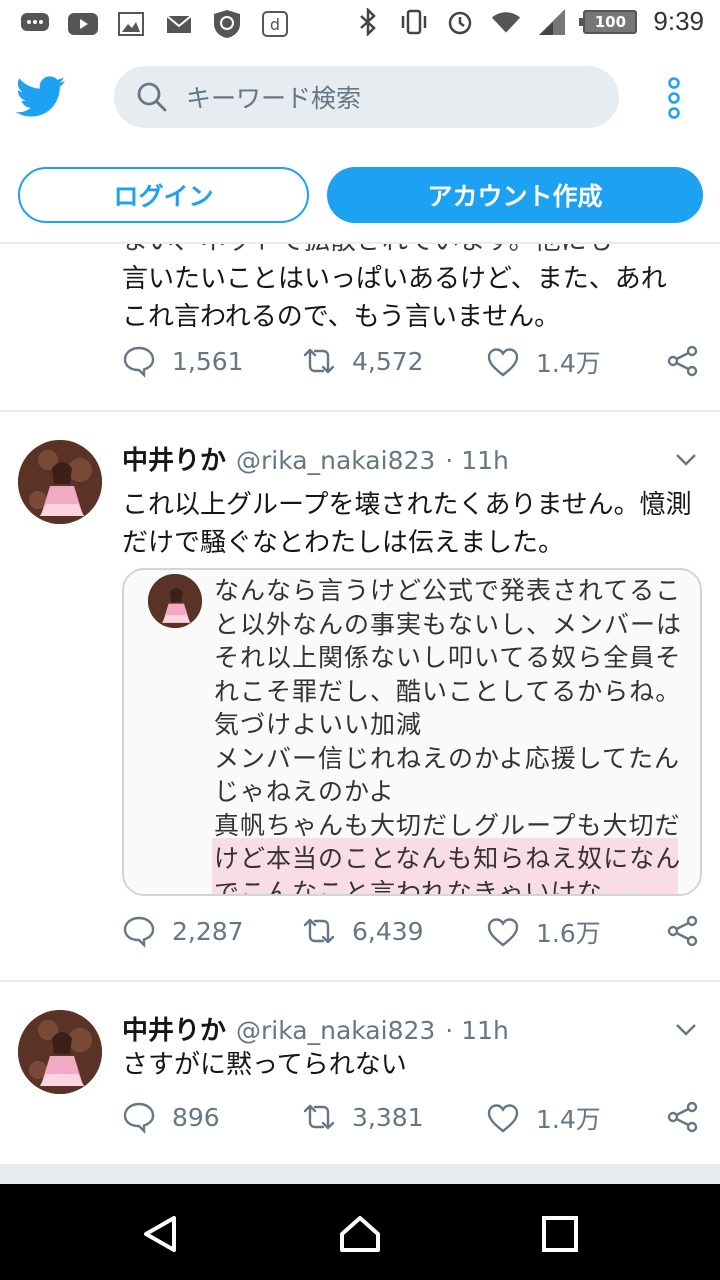 The image size is (720, 1280). What do you see at coordinates (388, 931) in the screenshot?
I see `retweet-count: 6,439` at bounding box center [388, 931].